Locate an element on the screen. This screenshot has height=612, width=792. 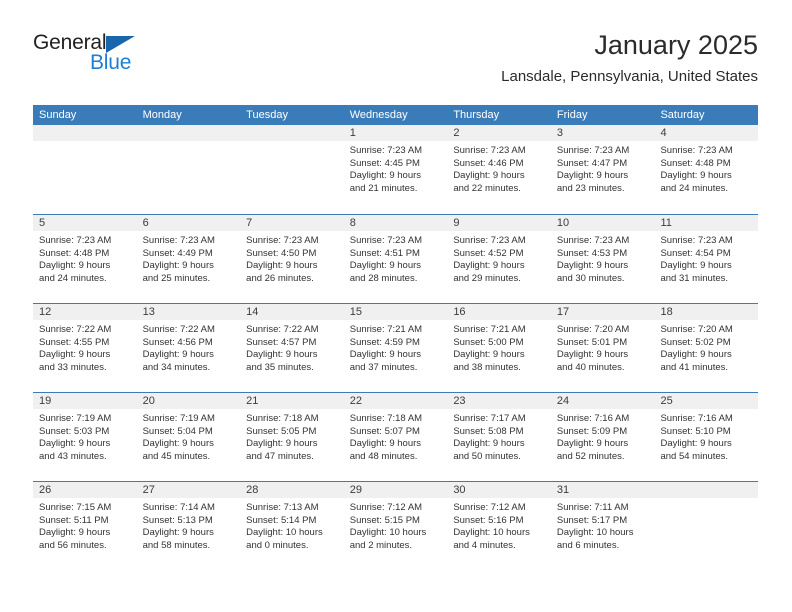
day-number: 28 is located at coordinates (252, 490).